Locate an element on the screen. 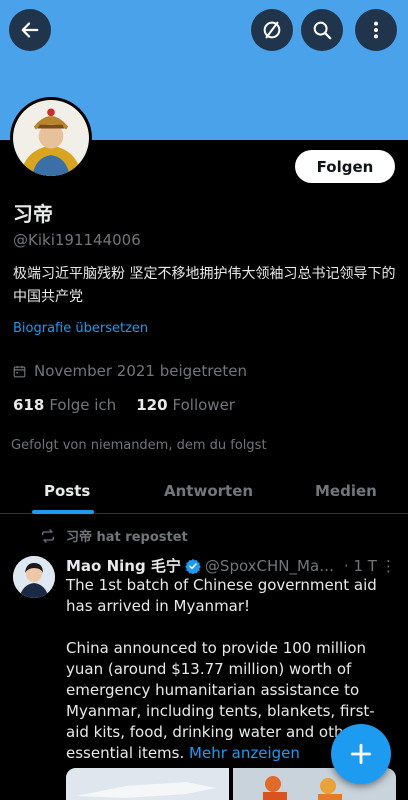  follow-button: Folgen is located at coordinates (345, 166).